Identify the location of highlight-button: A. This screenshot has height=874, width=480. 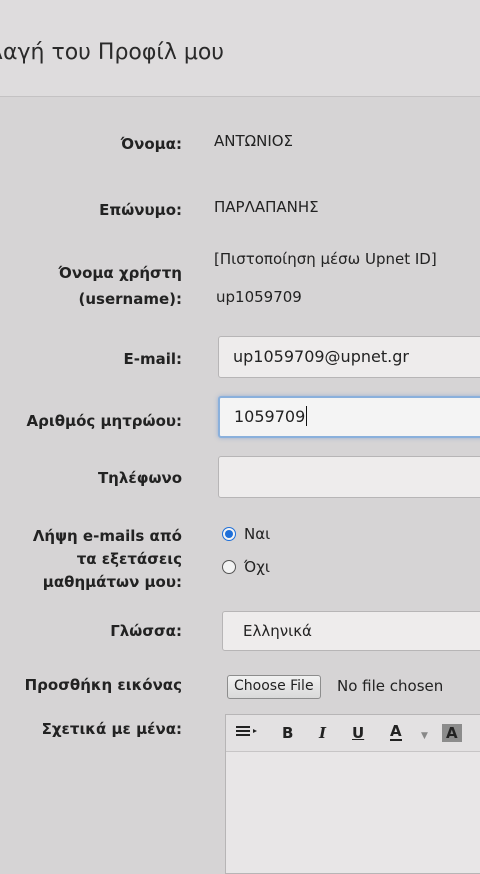
(452, 733).